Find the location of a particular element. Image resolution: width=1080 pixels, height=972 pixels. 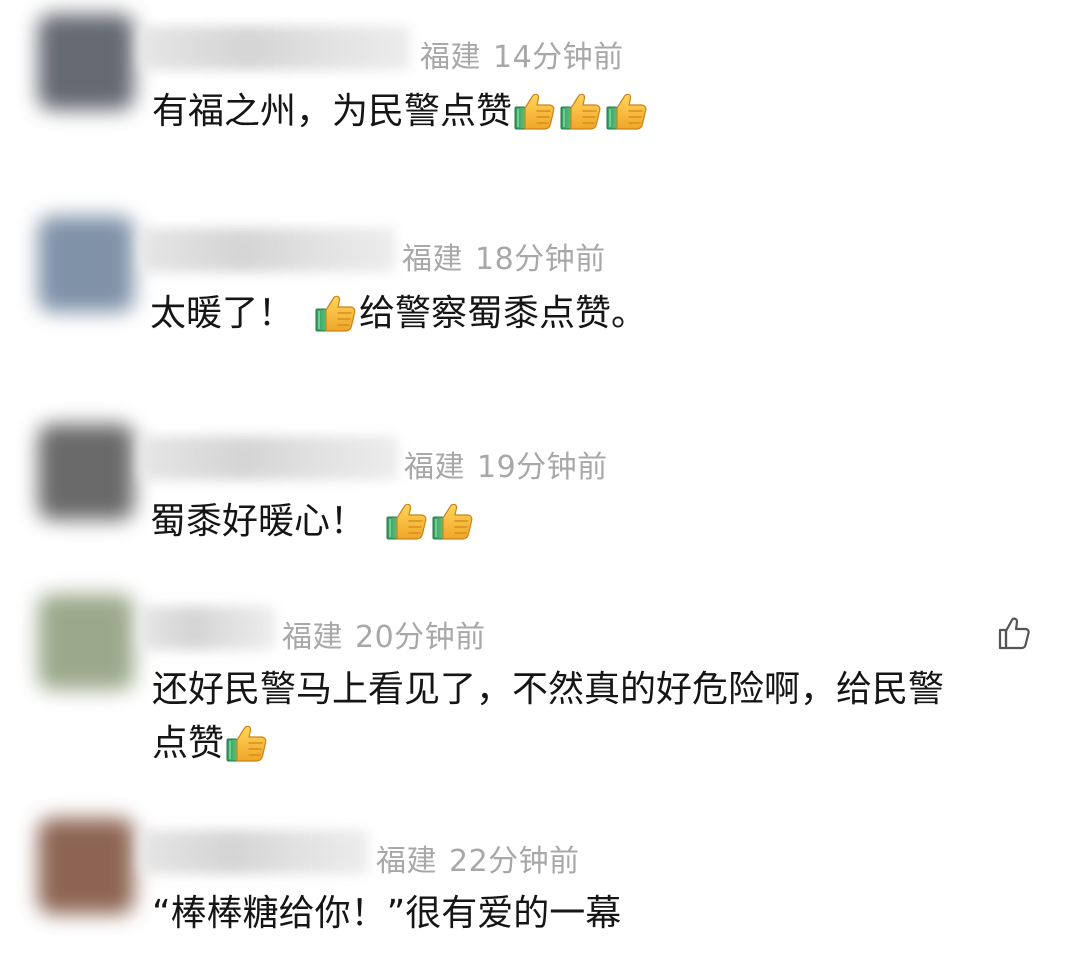

timestamp: 19分钟前 is located at coordinates (542, 467).